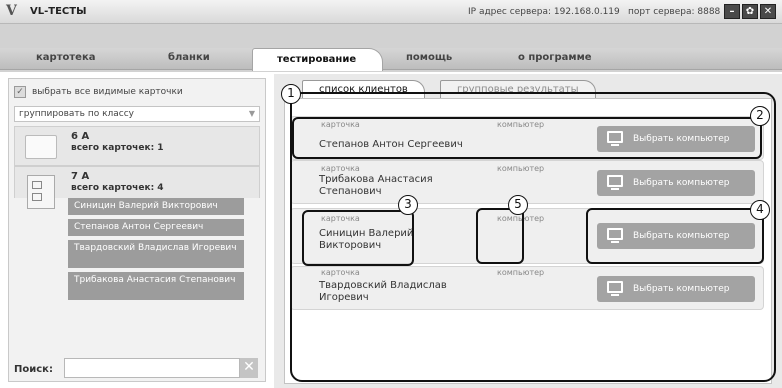 This screenshot has height=388, width=782. Describe the element at coordinates (156, 286) in the screenshot. I see `student-item: Трибакова Анастасия Степанович` at that location.